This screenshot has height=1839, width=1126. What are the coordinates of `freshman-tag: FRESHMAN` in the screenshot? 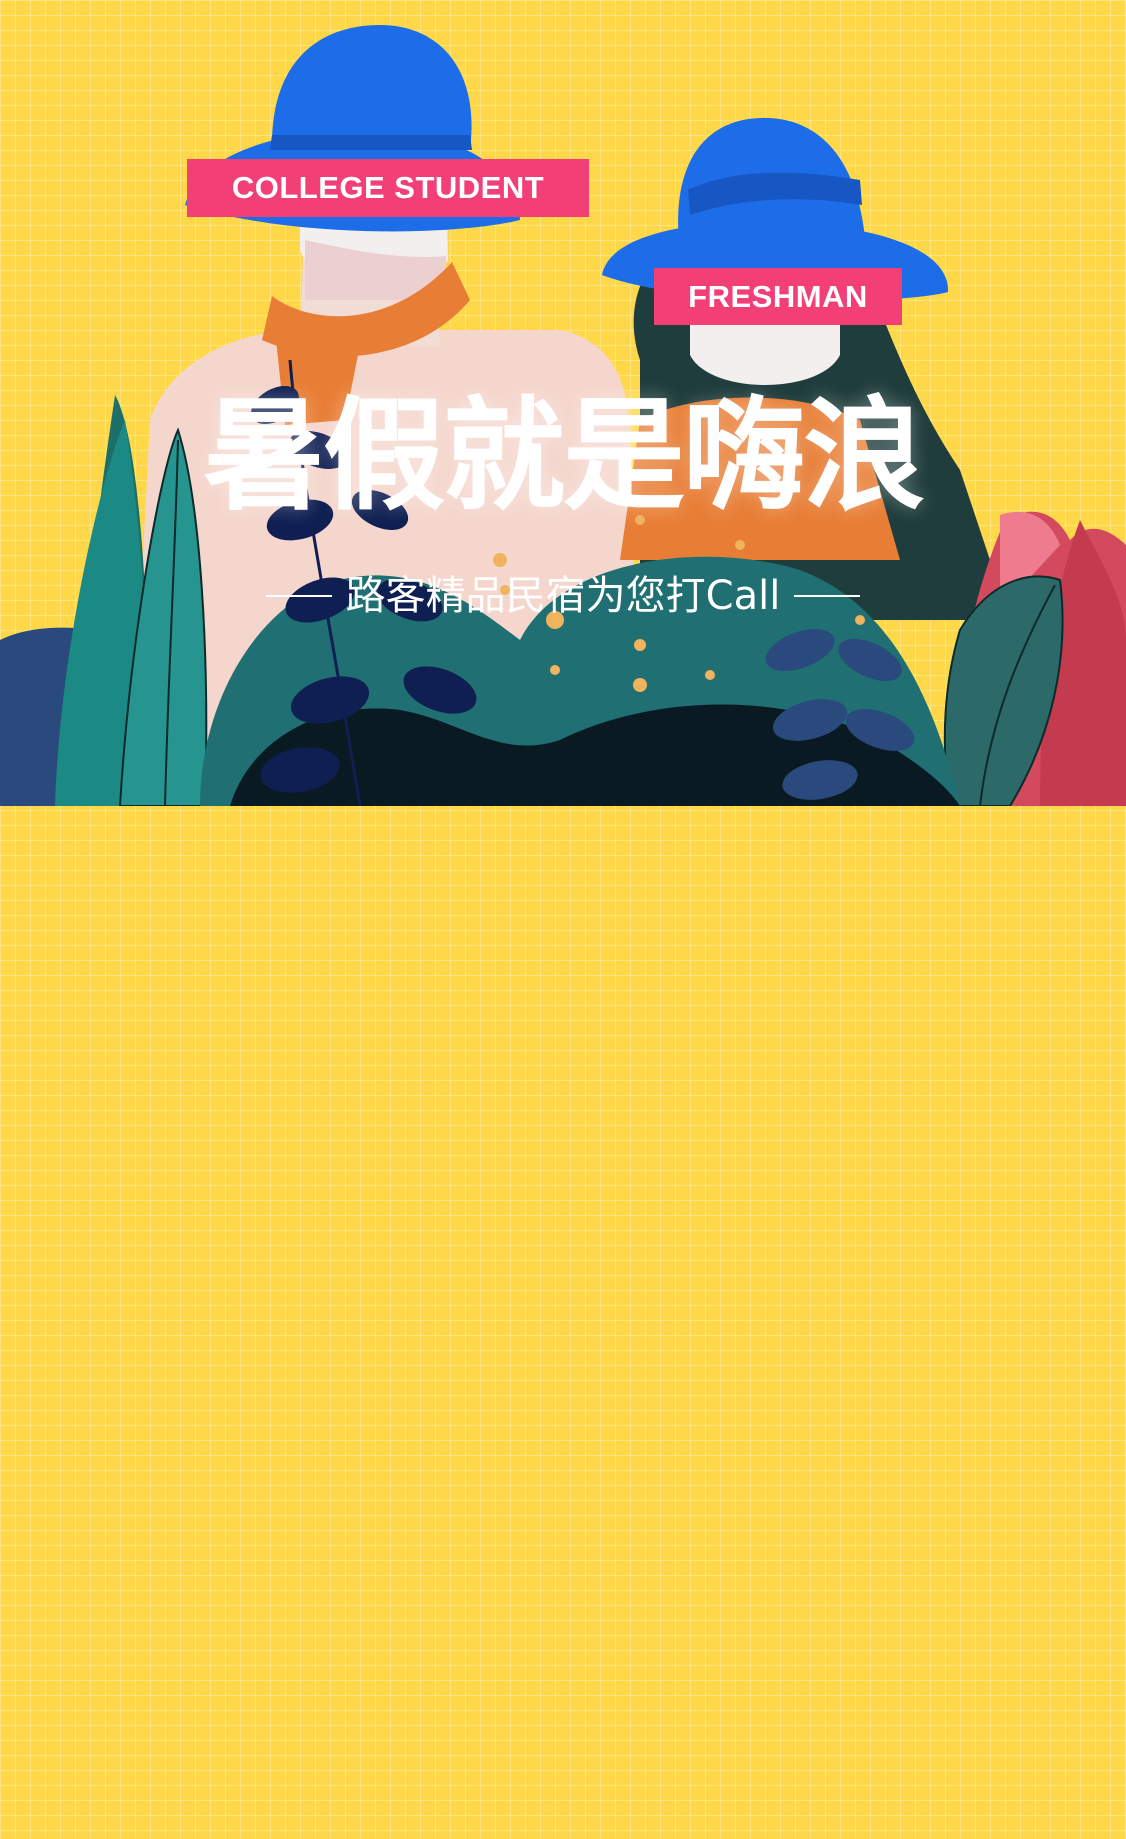 It's located at (778, 296).